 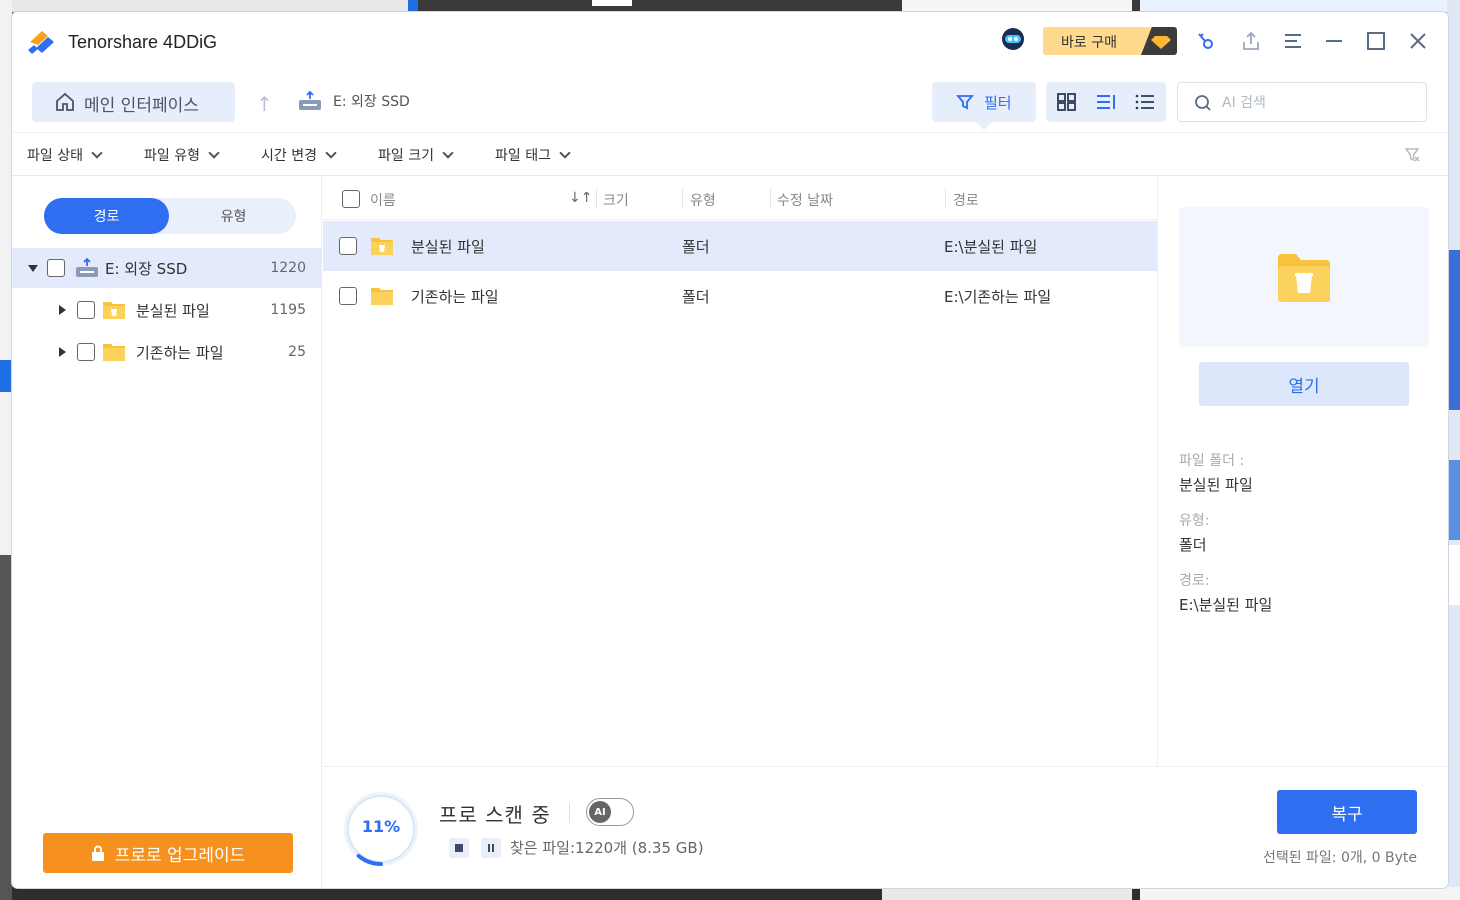 What do you see at coordinates (1376, 41) in the screenshot?
I see `maximize-icon` at bounding box center [1376, 41].